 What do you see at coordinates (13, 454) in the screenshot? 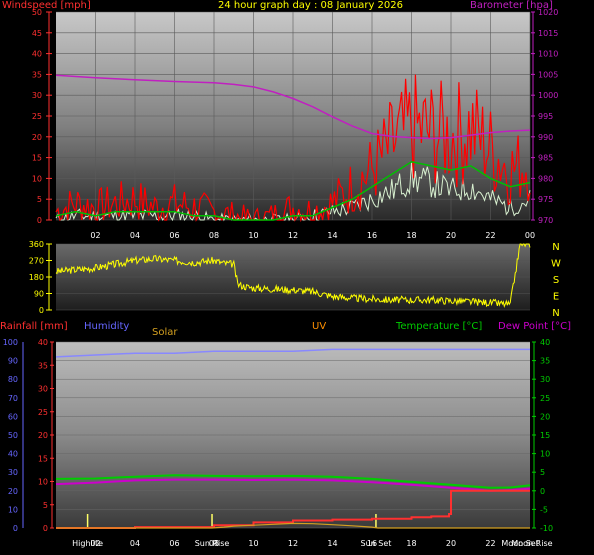
I see `humidity-tick-label: 40` at bounding box center [13, 454].